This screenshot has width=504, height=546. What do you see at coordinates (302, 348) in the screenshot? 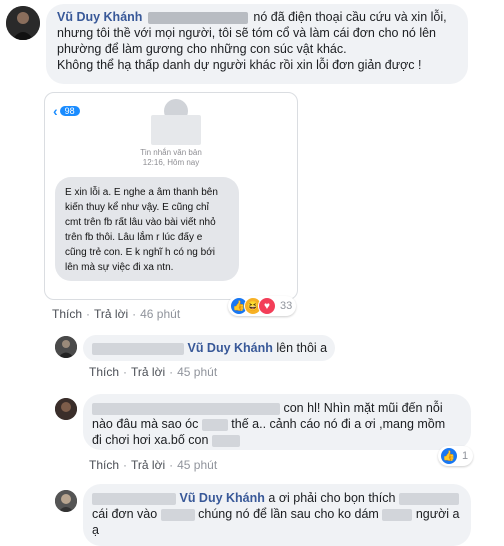
I see `reply-body: lên thôi a` at bounding box center [302, 348].